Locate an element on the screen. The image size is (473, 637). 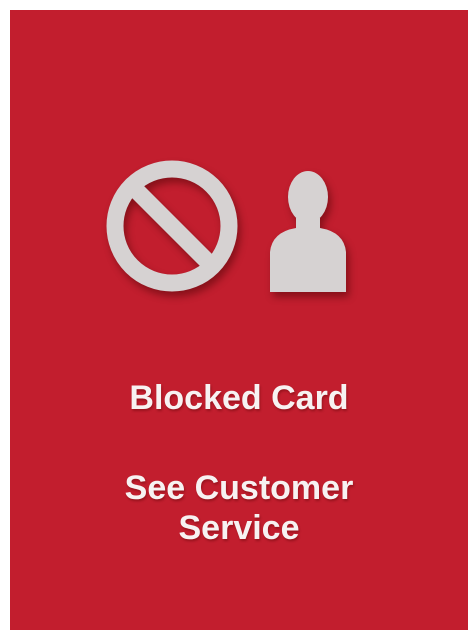
blocked-card-title: Blocked Card is located at coordinates (239, 398).